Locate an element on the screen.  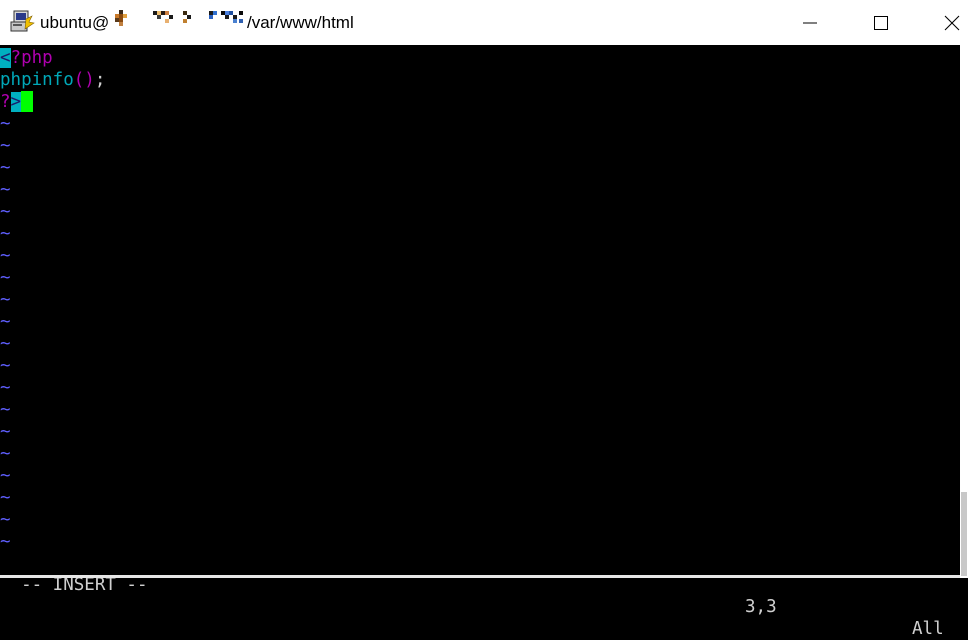
function-parens: () is located at coordinates (84, 80).